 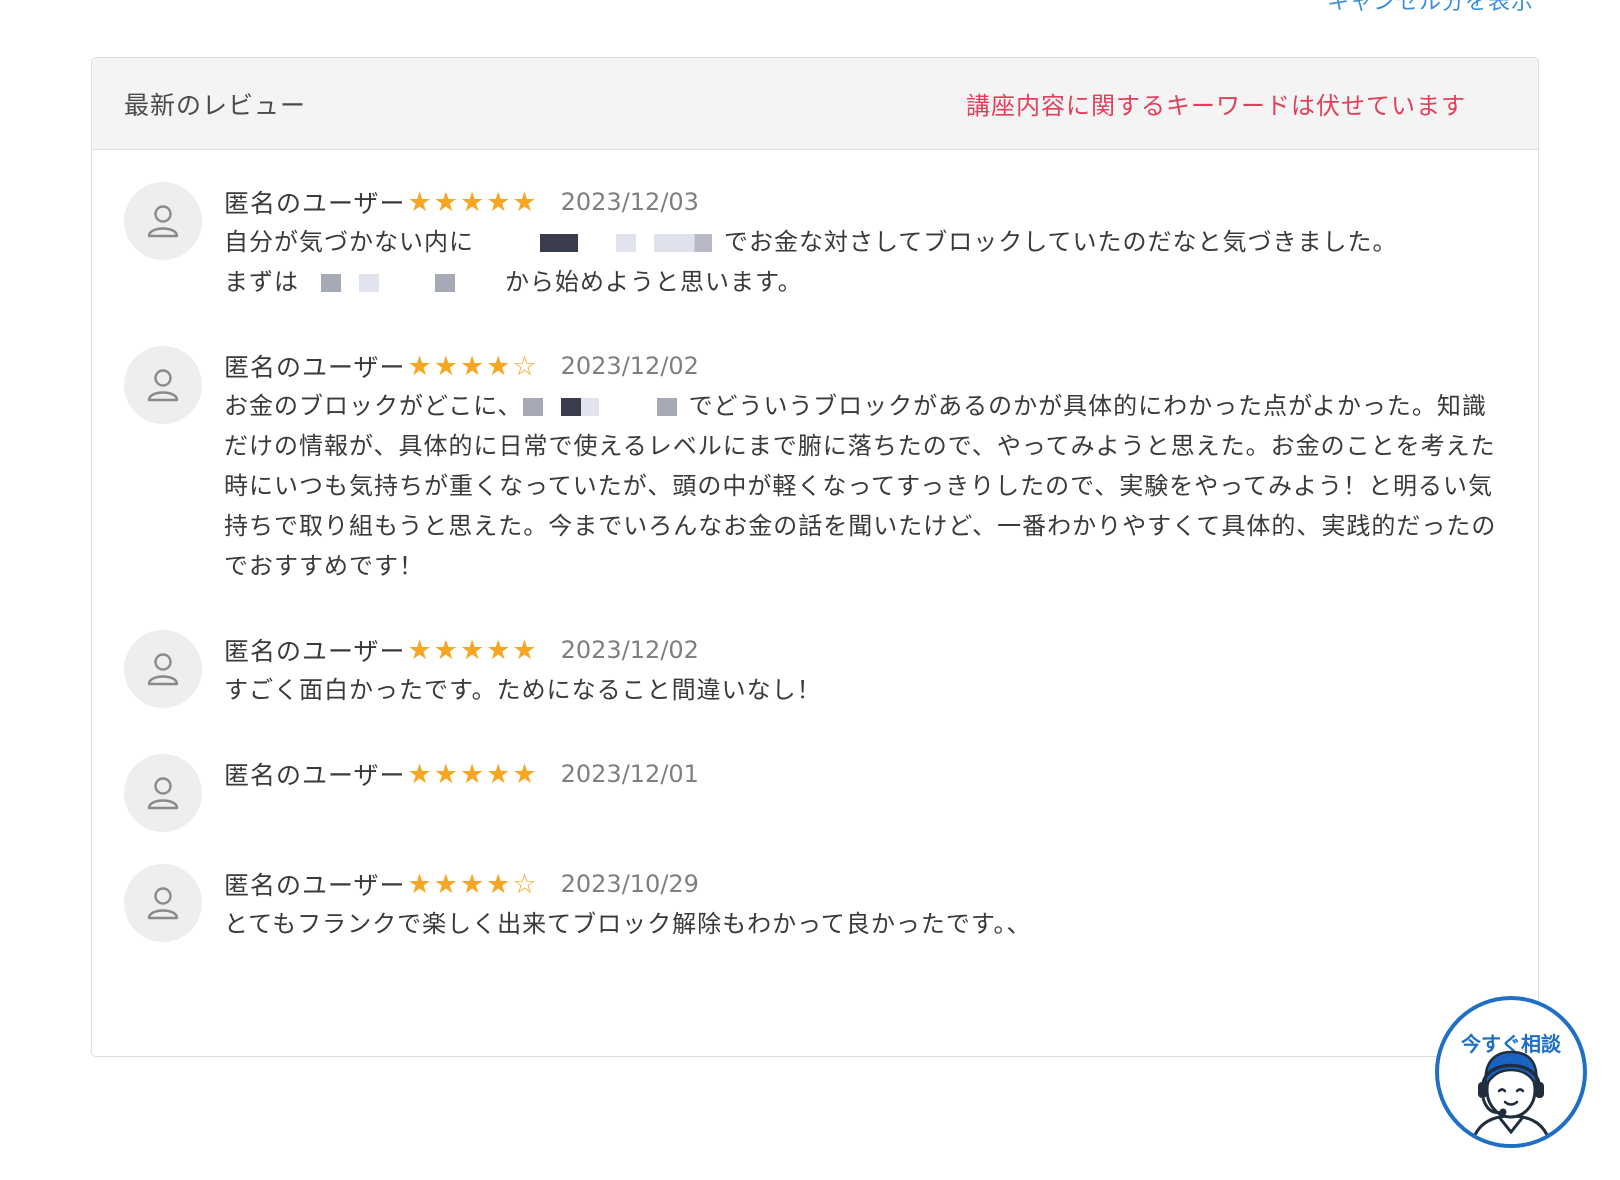 What do you see at coordinates (1430, 8) in the screenshot?
I see `show-cancelled-link: キャンセル分を表示` at bounding box center [1430, 8].